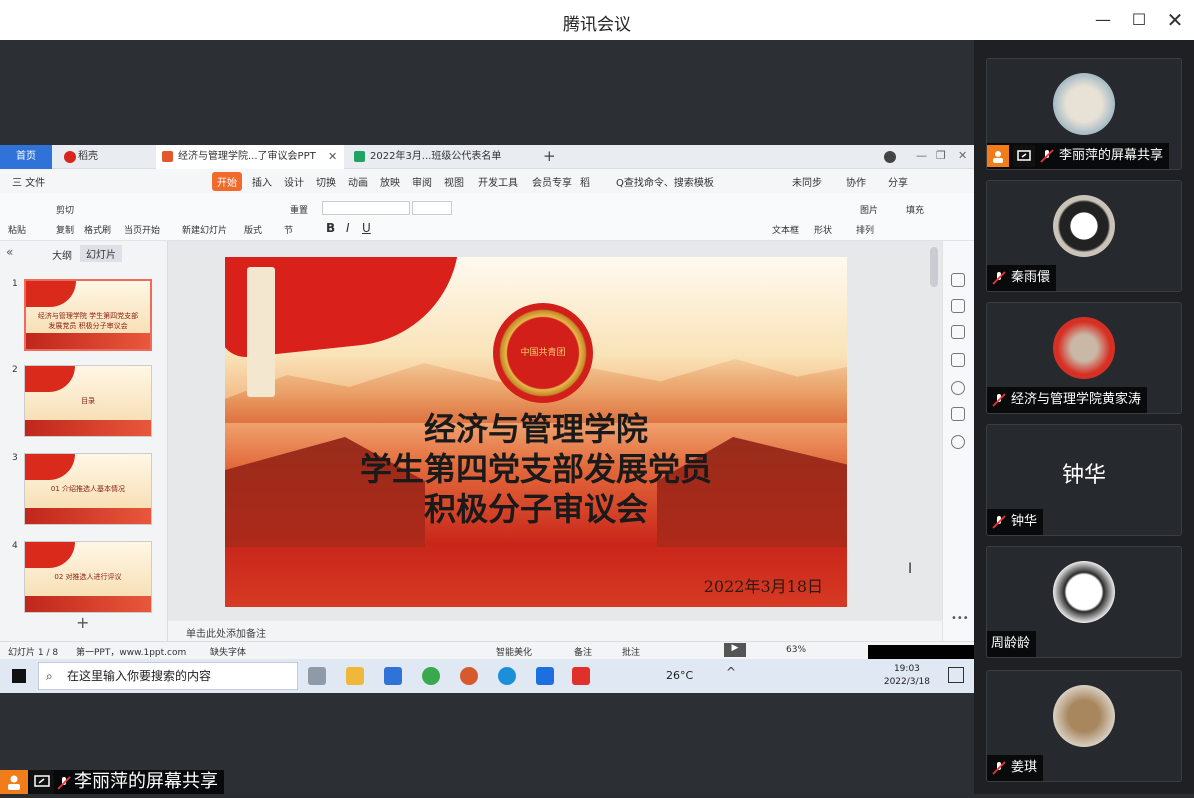 This screenshot has width=1194, height=798. I want to click on maximize-icon: ☐, so click(1139, 20).